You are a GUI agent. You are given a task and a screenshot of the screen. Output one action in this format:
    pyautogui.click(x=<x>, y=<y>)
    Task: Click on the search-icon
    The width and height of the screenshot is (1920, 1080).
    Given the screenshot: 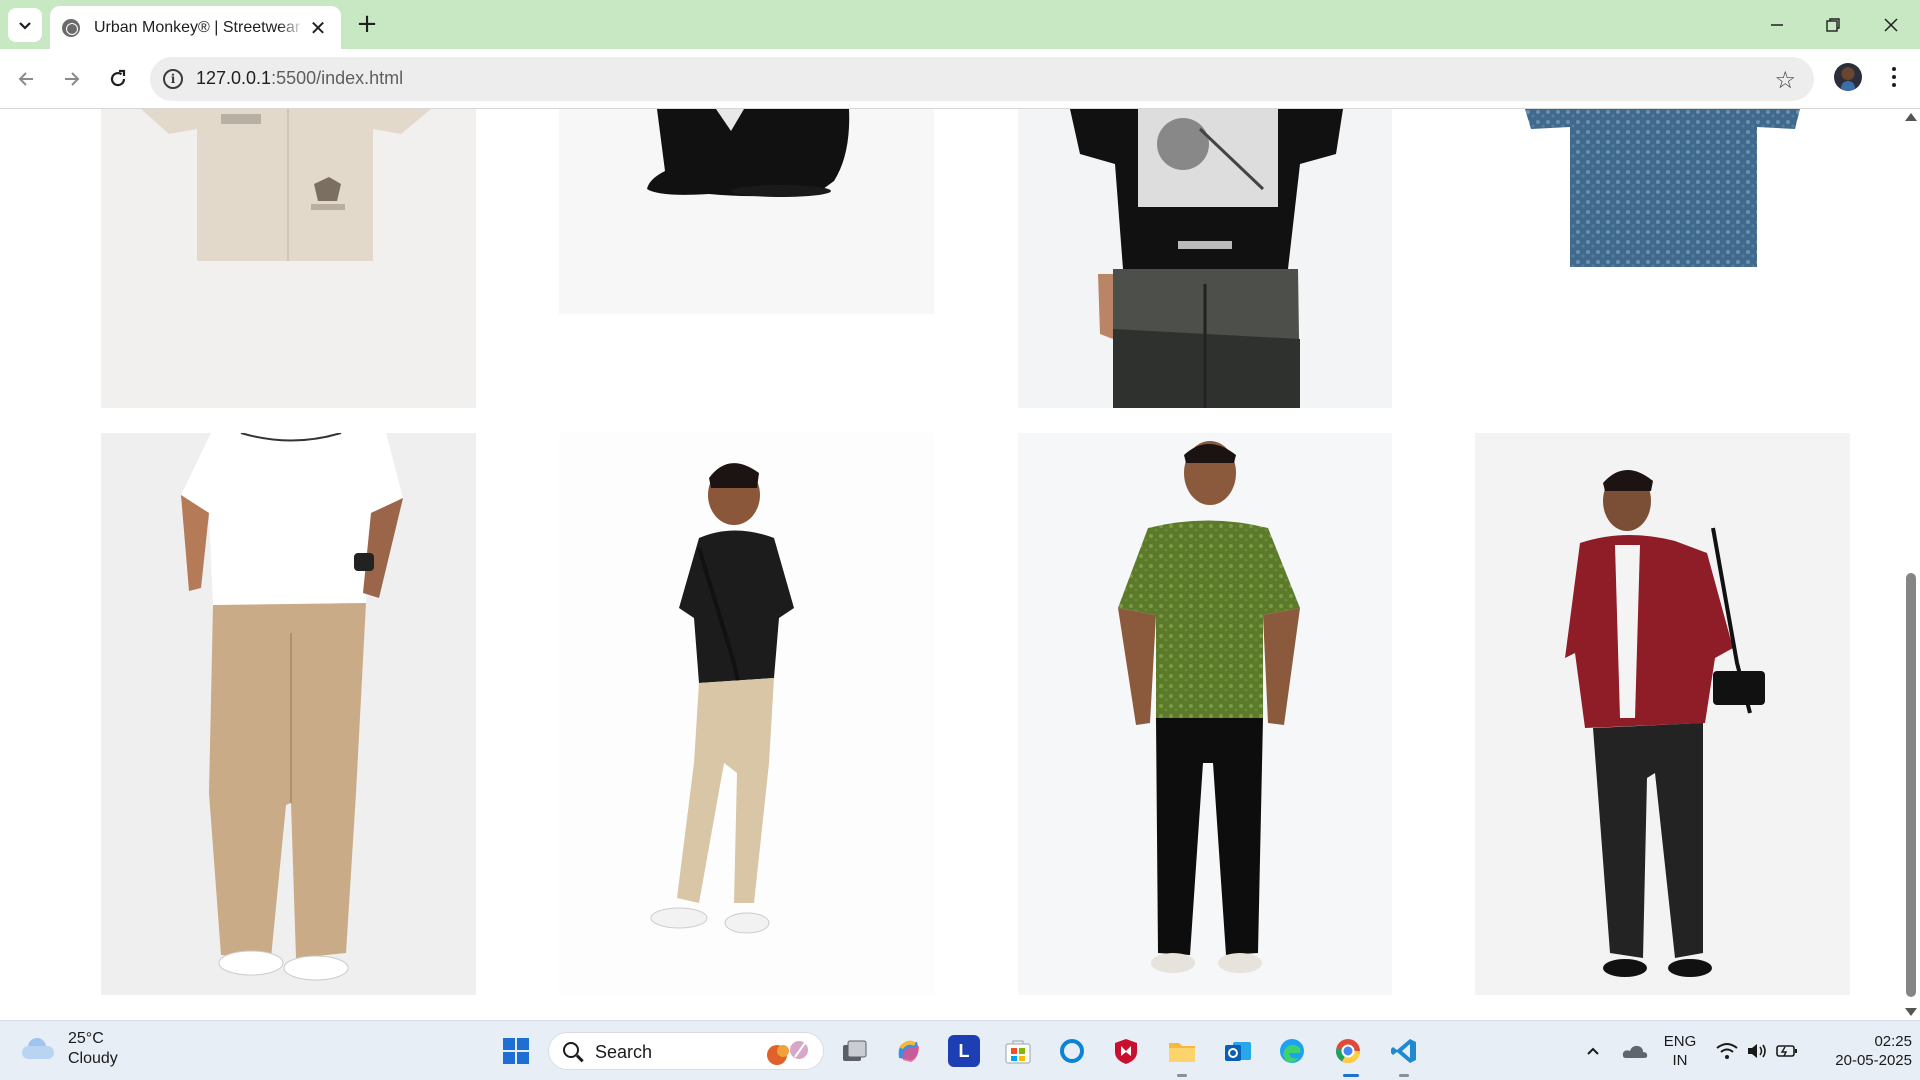 What is the action you would take?
    pyautogui.click(x=571, y=1050)
    